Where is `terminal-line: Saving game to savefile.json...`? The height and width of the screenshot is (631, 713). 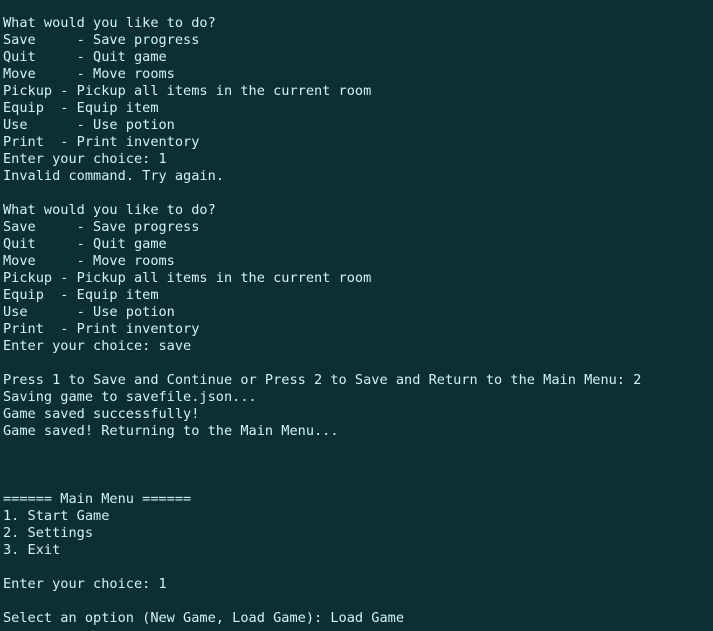 terminal-line: Saving game to savefile.json... is located at coordinates (130, 397).